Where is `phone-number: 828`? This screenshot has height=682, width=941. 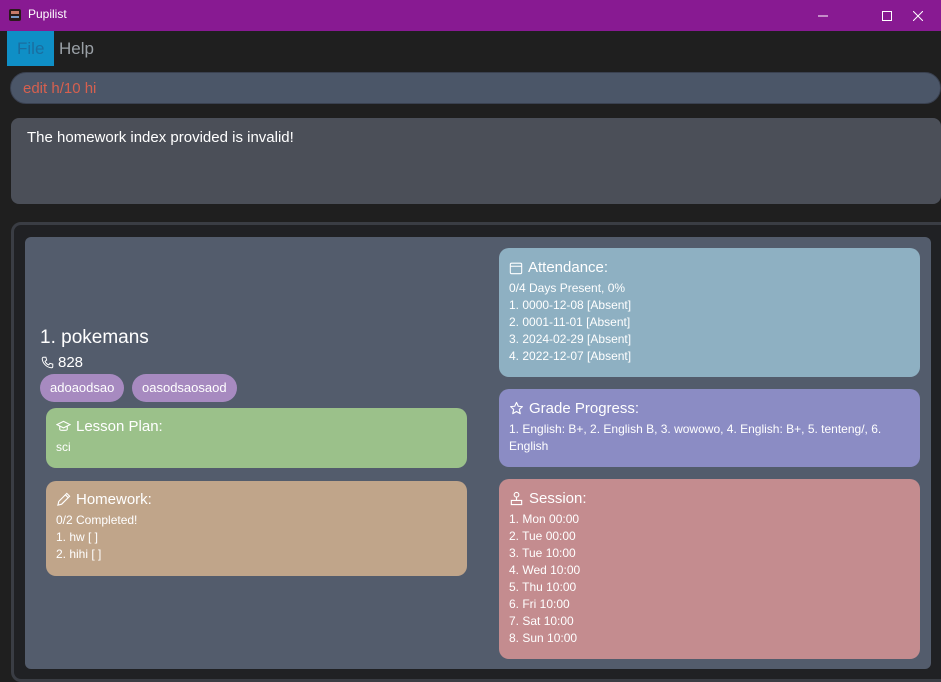 phone-number: 828 is located at coordinates (71, 362).